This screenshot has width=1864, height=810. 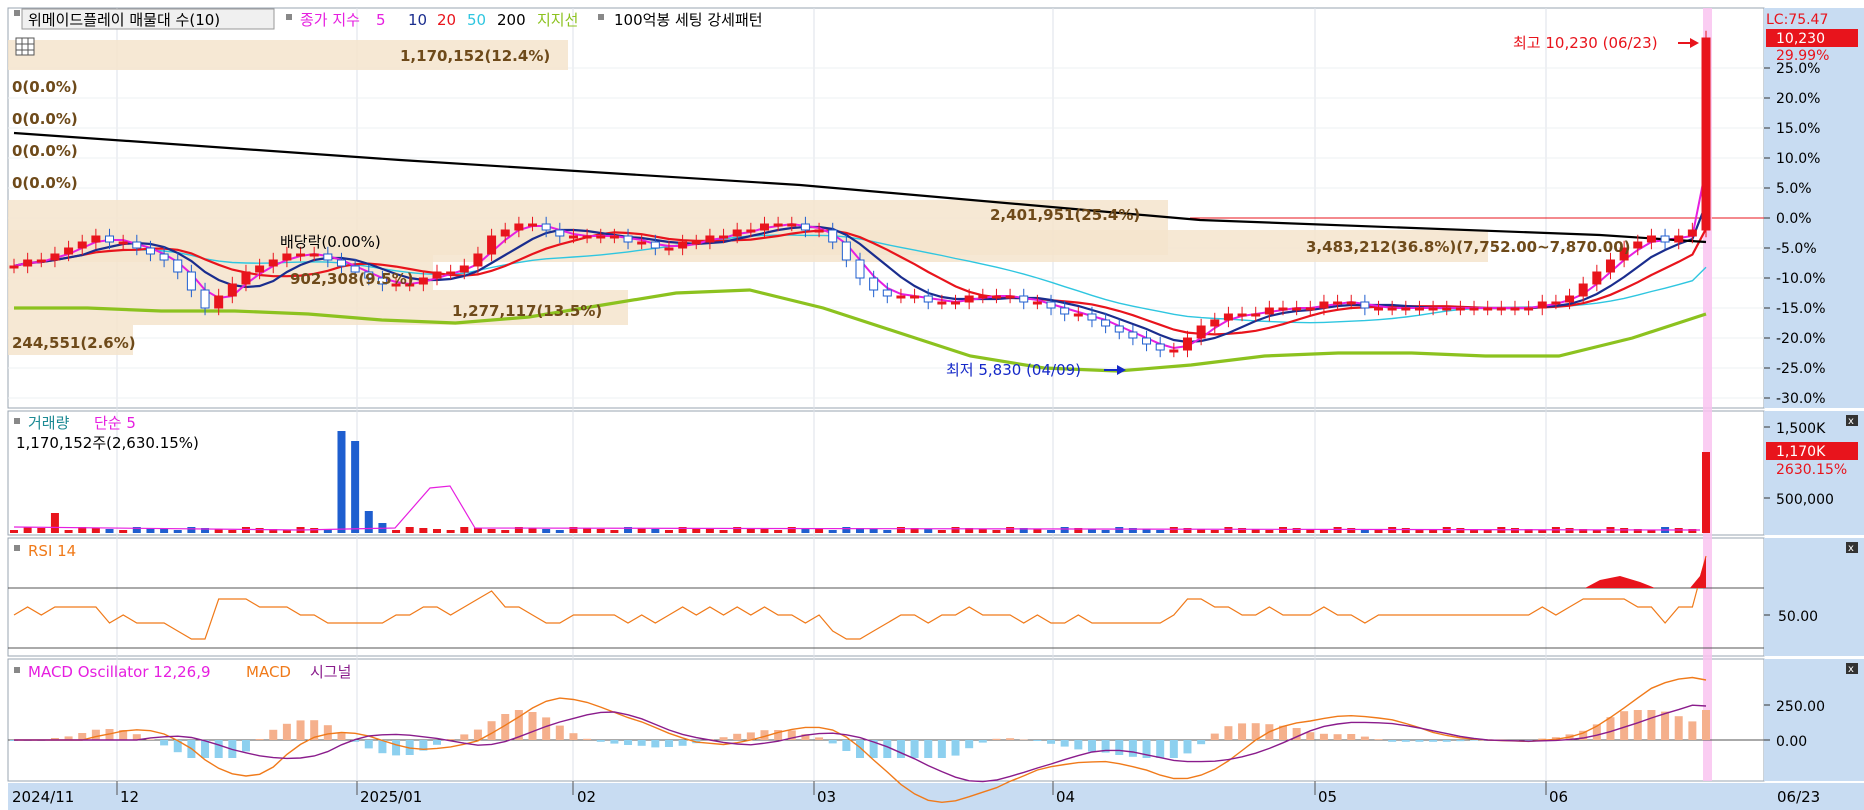 What do you see at coordinates (476, 20) in the screenshot?
I see `ma50-label: 50` at bounding box center [476, 20].